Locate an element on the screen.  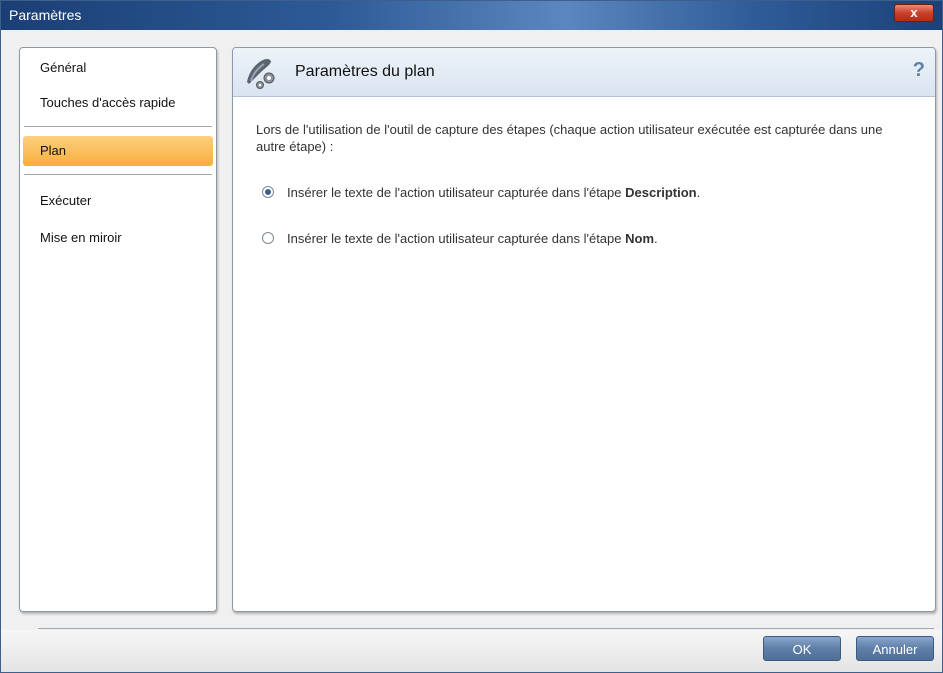
radio-selected-dot is located at coordinates (268, 192).